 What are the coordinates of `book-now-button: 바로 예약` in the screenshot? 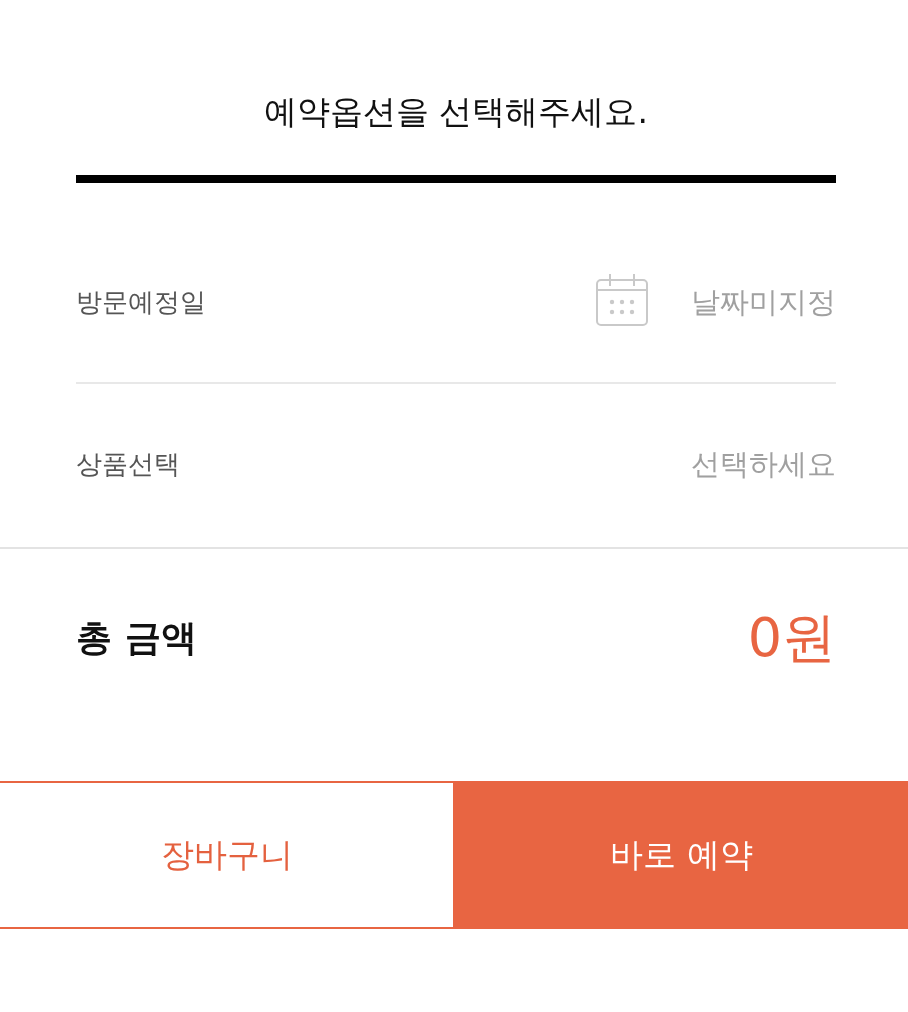 It's located at (681, 855).